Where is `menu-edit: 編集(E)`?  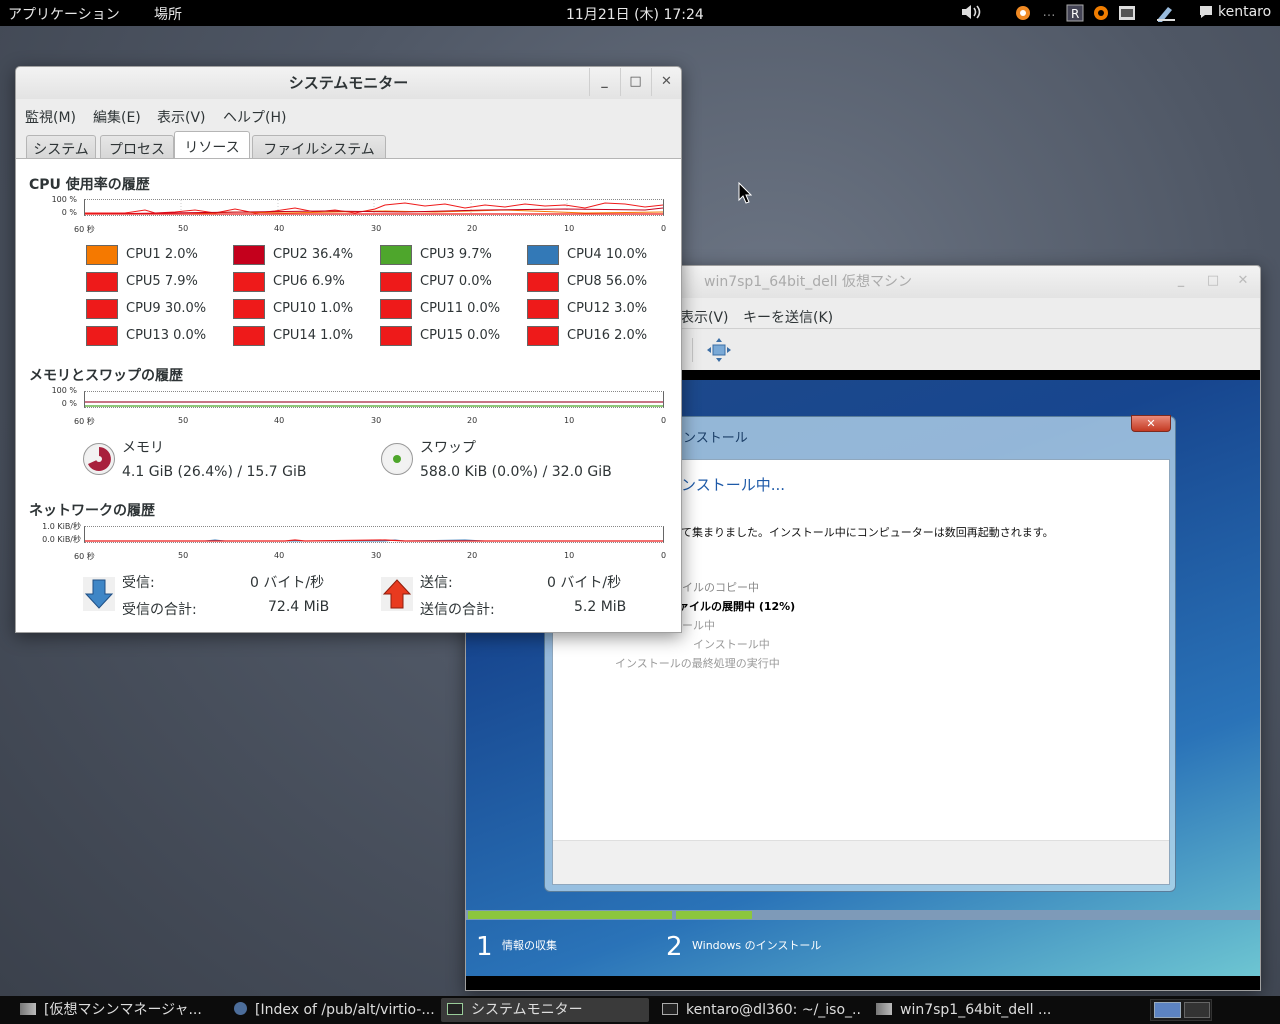
menu-edit: 編集(E) is located at coordinates (117, 117).